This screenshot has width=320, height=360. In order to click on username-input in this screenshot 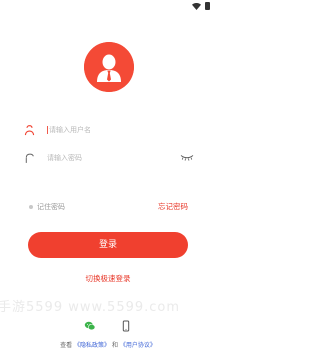, I will do `click(109, 130)`.